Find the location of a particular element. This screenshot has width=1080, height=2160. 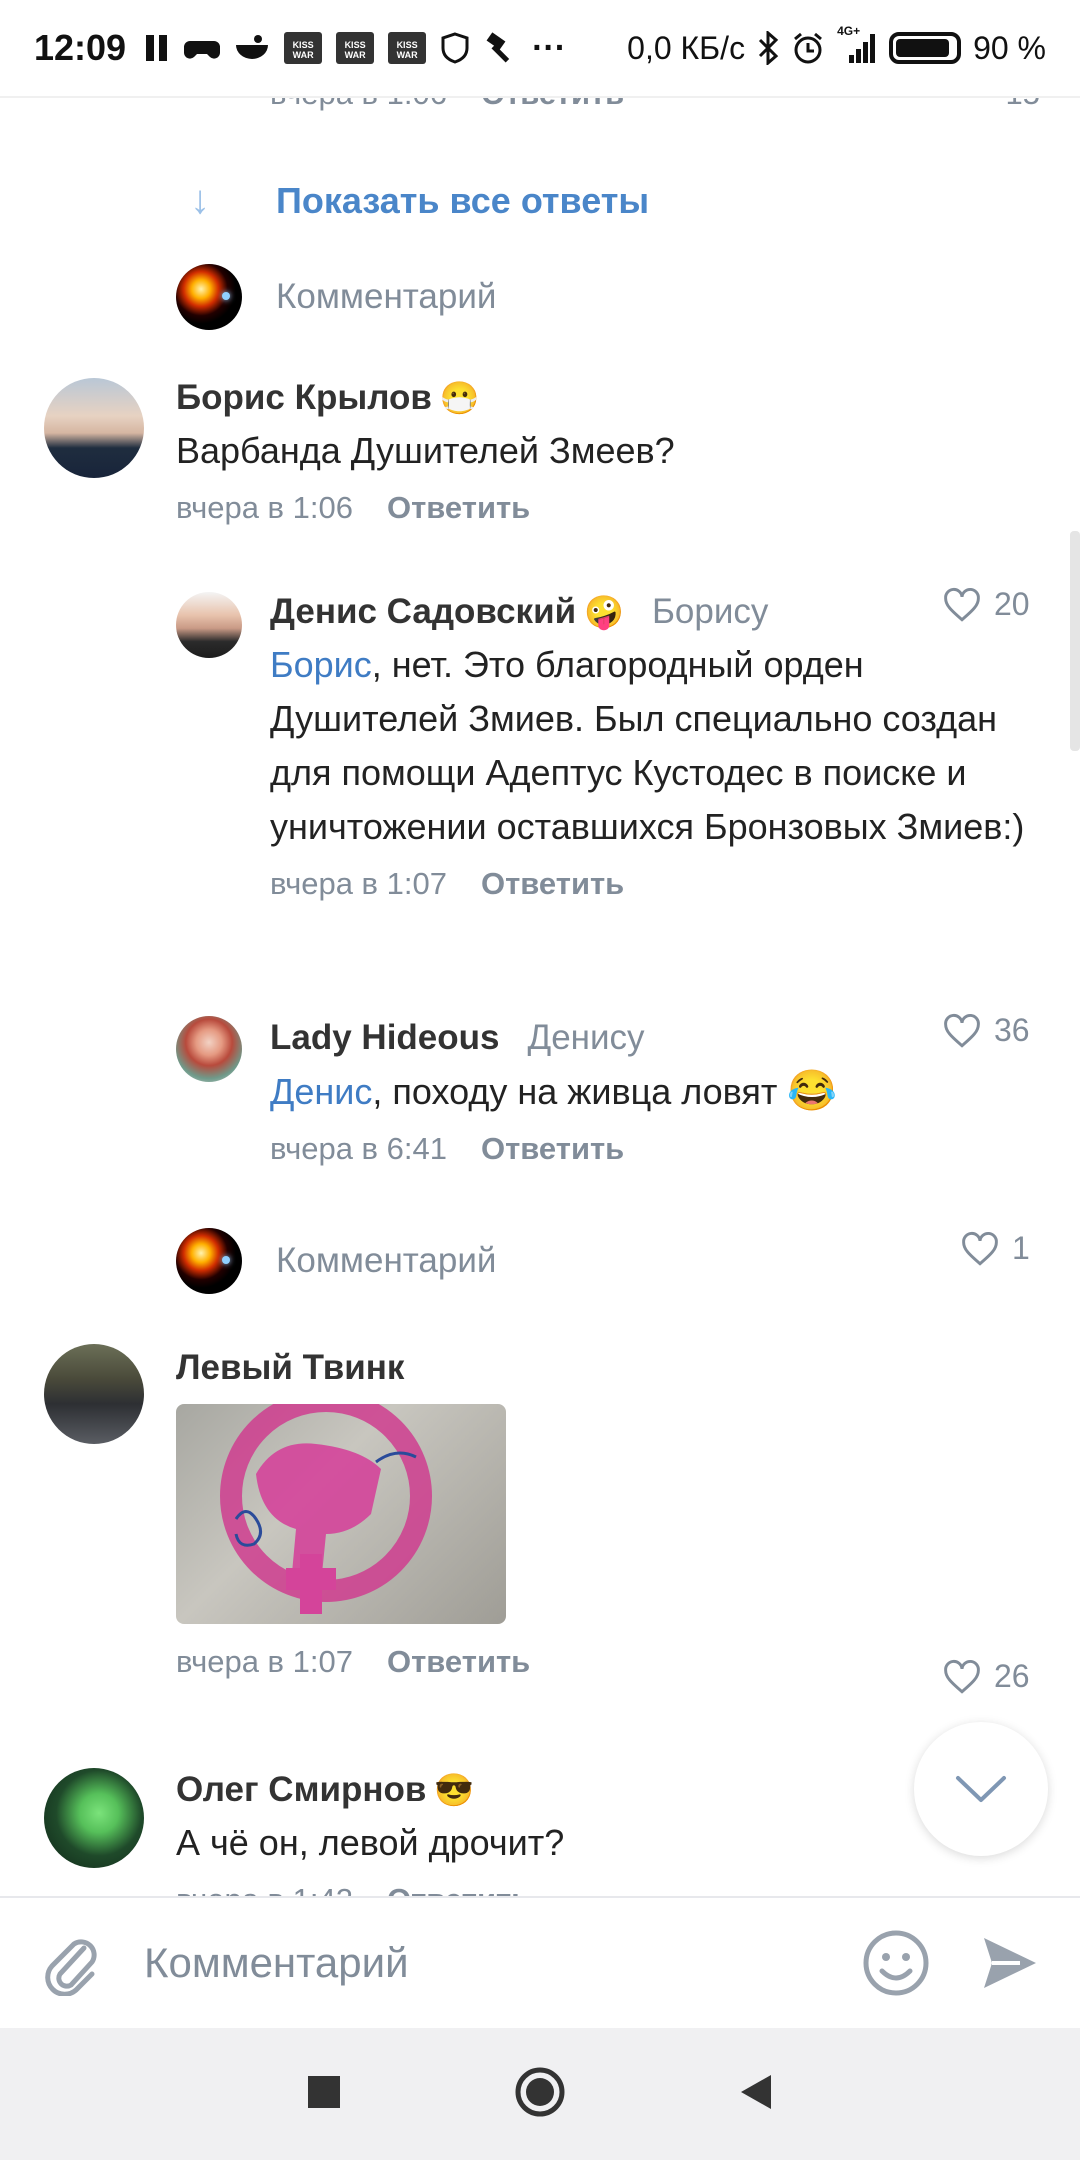

recent-apps-icon is located at coordinates (324, 2094).